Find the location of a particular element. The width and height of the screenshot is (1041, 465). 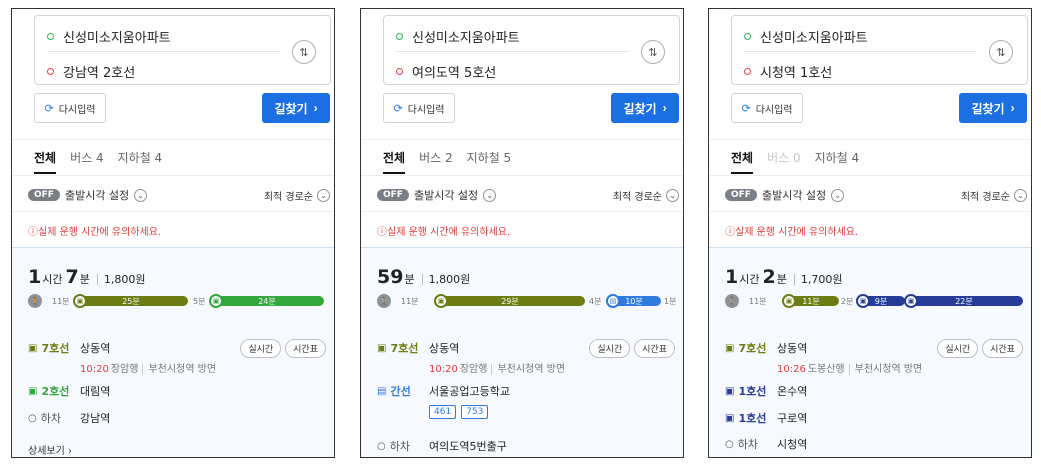

route-tabs: 전체 버스 4 지하철 4 is located at coordinates (98, 161).